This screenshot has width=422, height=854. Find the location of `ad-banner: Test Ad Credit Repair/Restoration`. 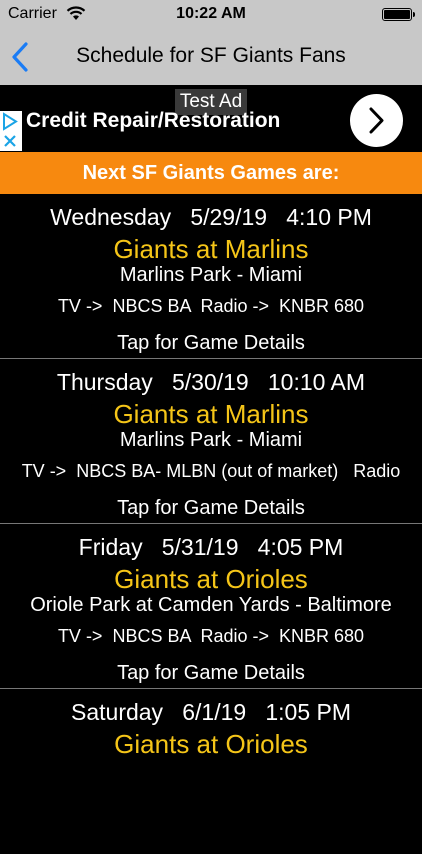

ad-banner: Test Ad Credit Repair/Restoration is located at coordinates (211, 118).